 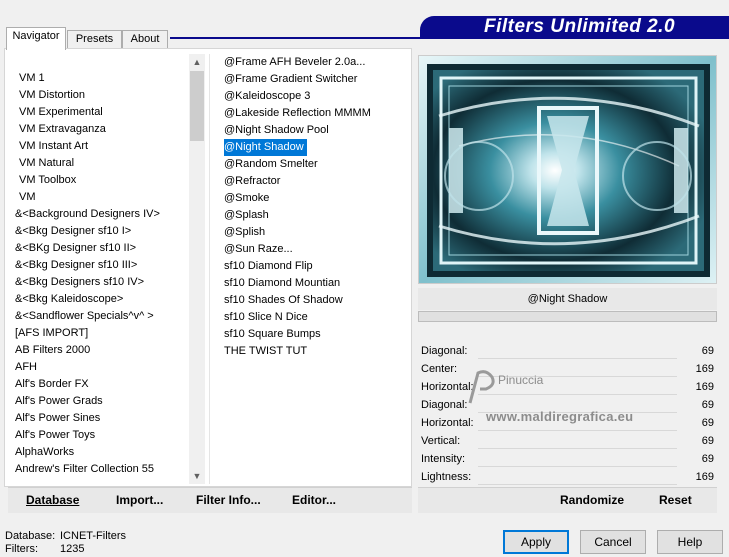 What do you see at coordinates (85, 248) in the screenshot?
I see `category-item: &<BKg Designer sf10 II>` at bounding box center [85, 248].